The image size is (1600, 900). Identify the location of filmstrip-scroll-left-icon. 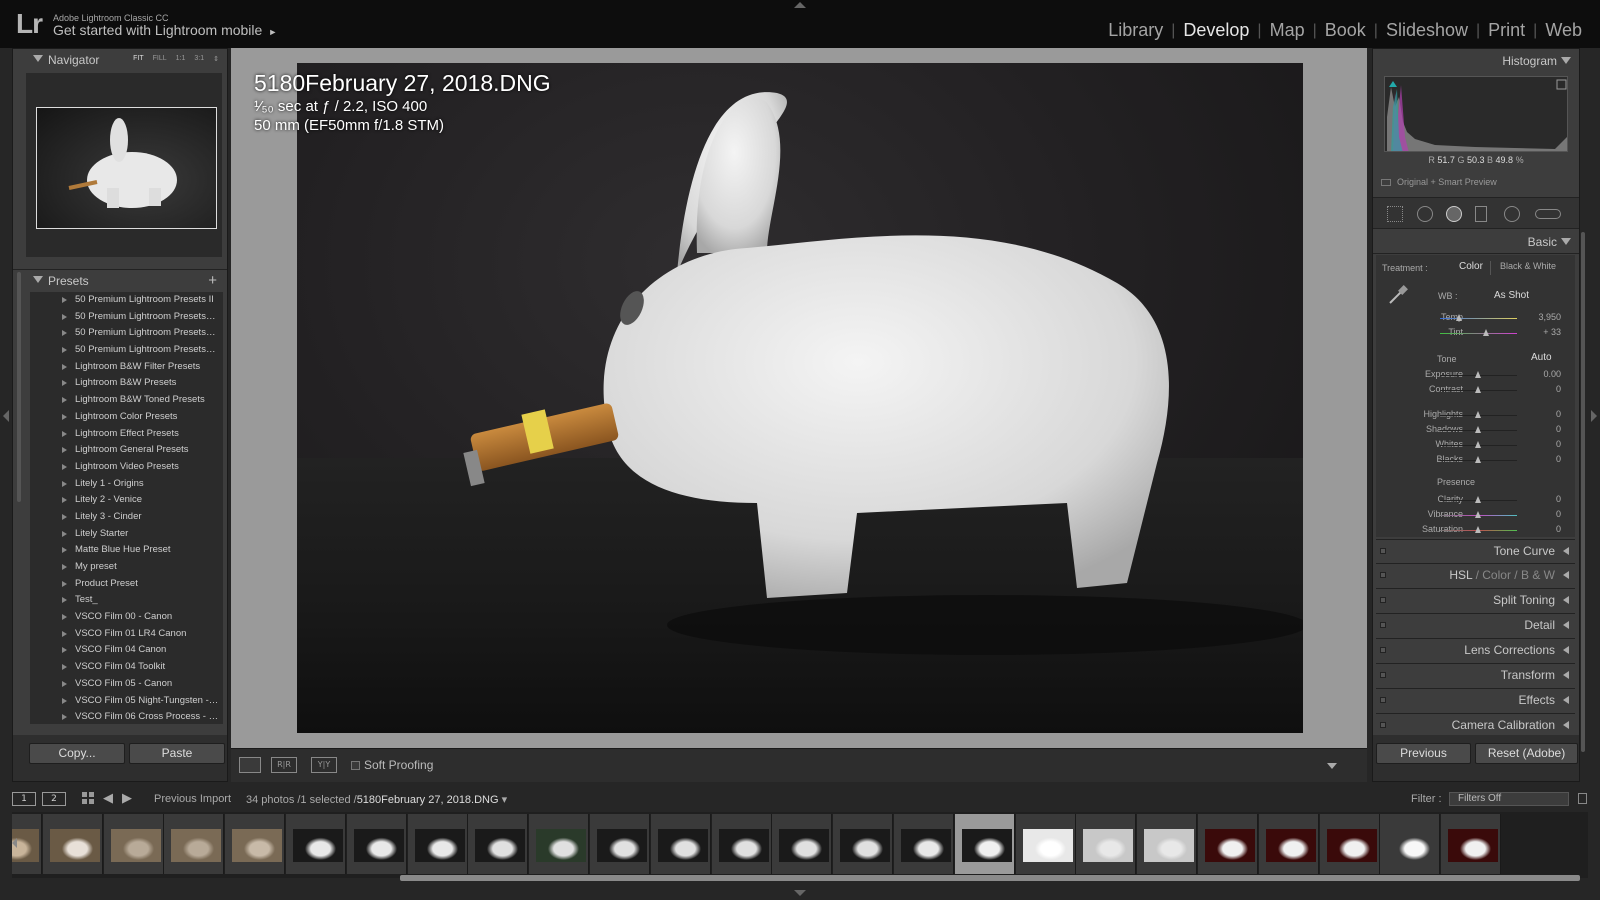
(14, 843).